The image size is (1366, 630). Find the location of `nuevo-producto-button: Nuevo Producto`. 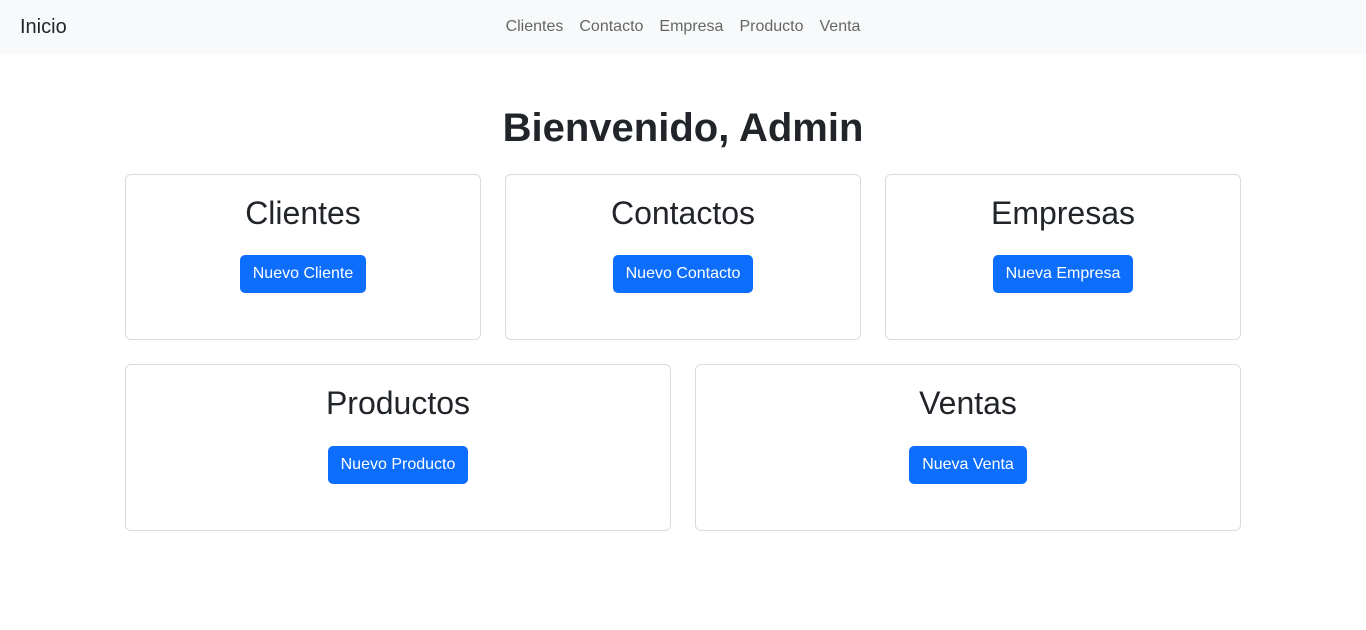

nuevo-producto-button: Nuevo Producto is located at coordinates (398, 465).